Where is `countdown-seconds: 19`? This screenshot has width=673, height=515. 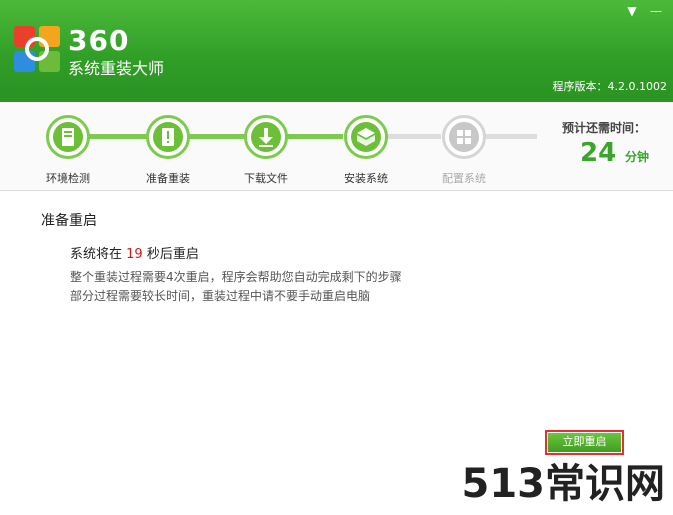
countdown-seconds: 19 is located at coordinates (134, 254).